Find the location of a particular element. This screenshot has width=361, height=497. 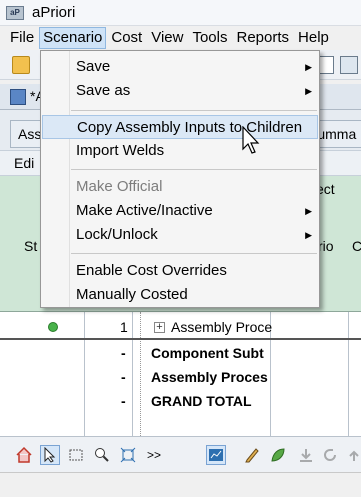

menu-item-copy-assembly-inputs: Copy Assembly Inputs to Children is located at coordinates (180, 127).